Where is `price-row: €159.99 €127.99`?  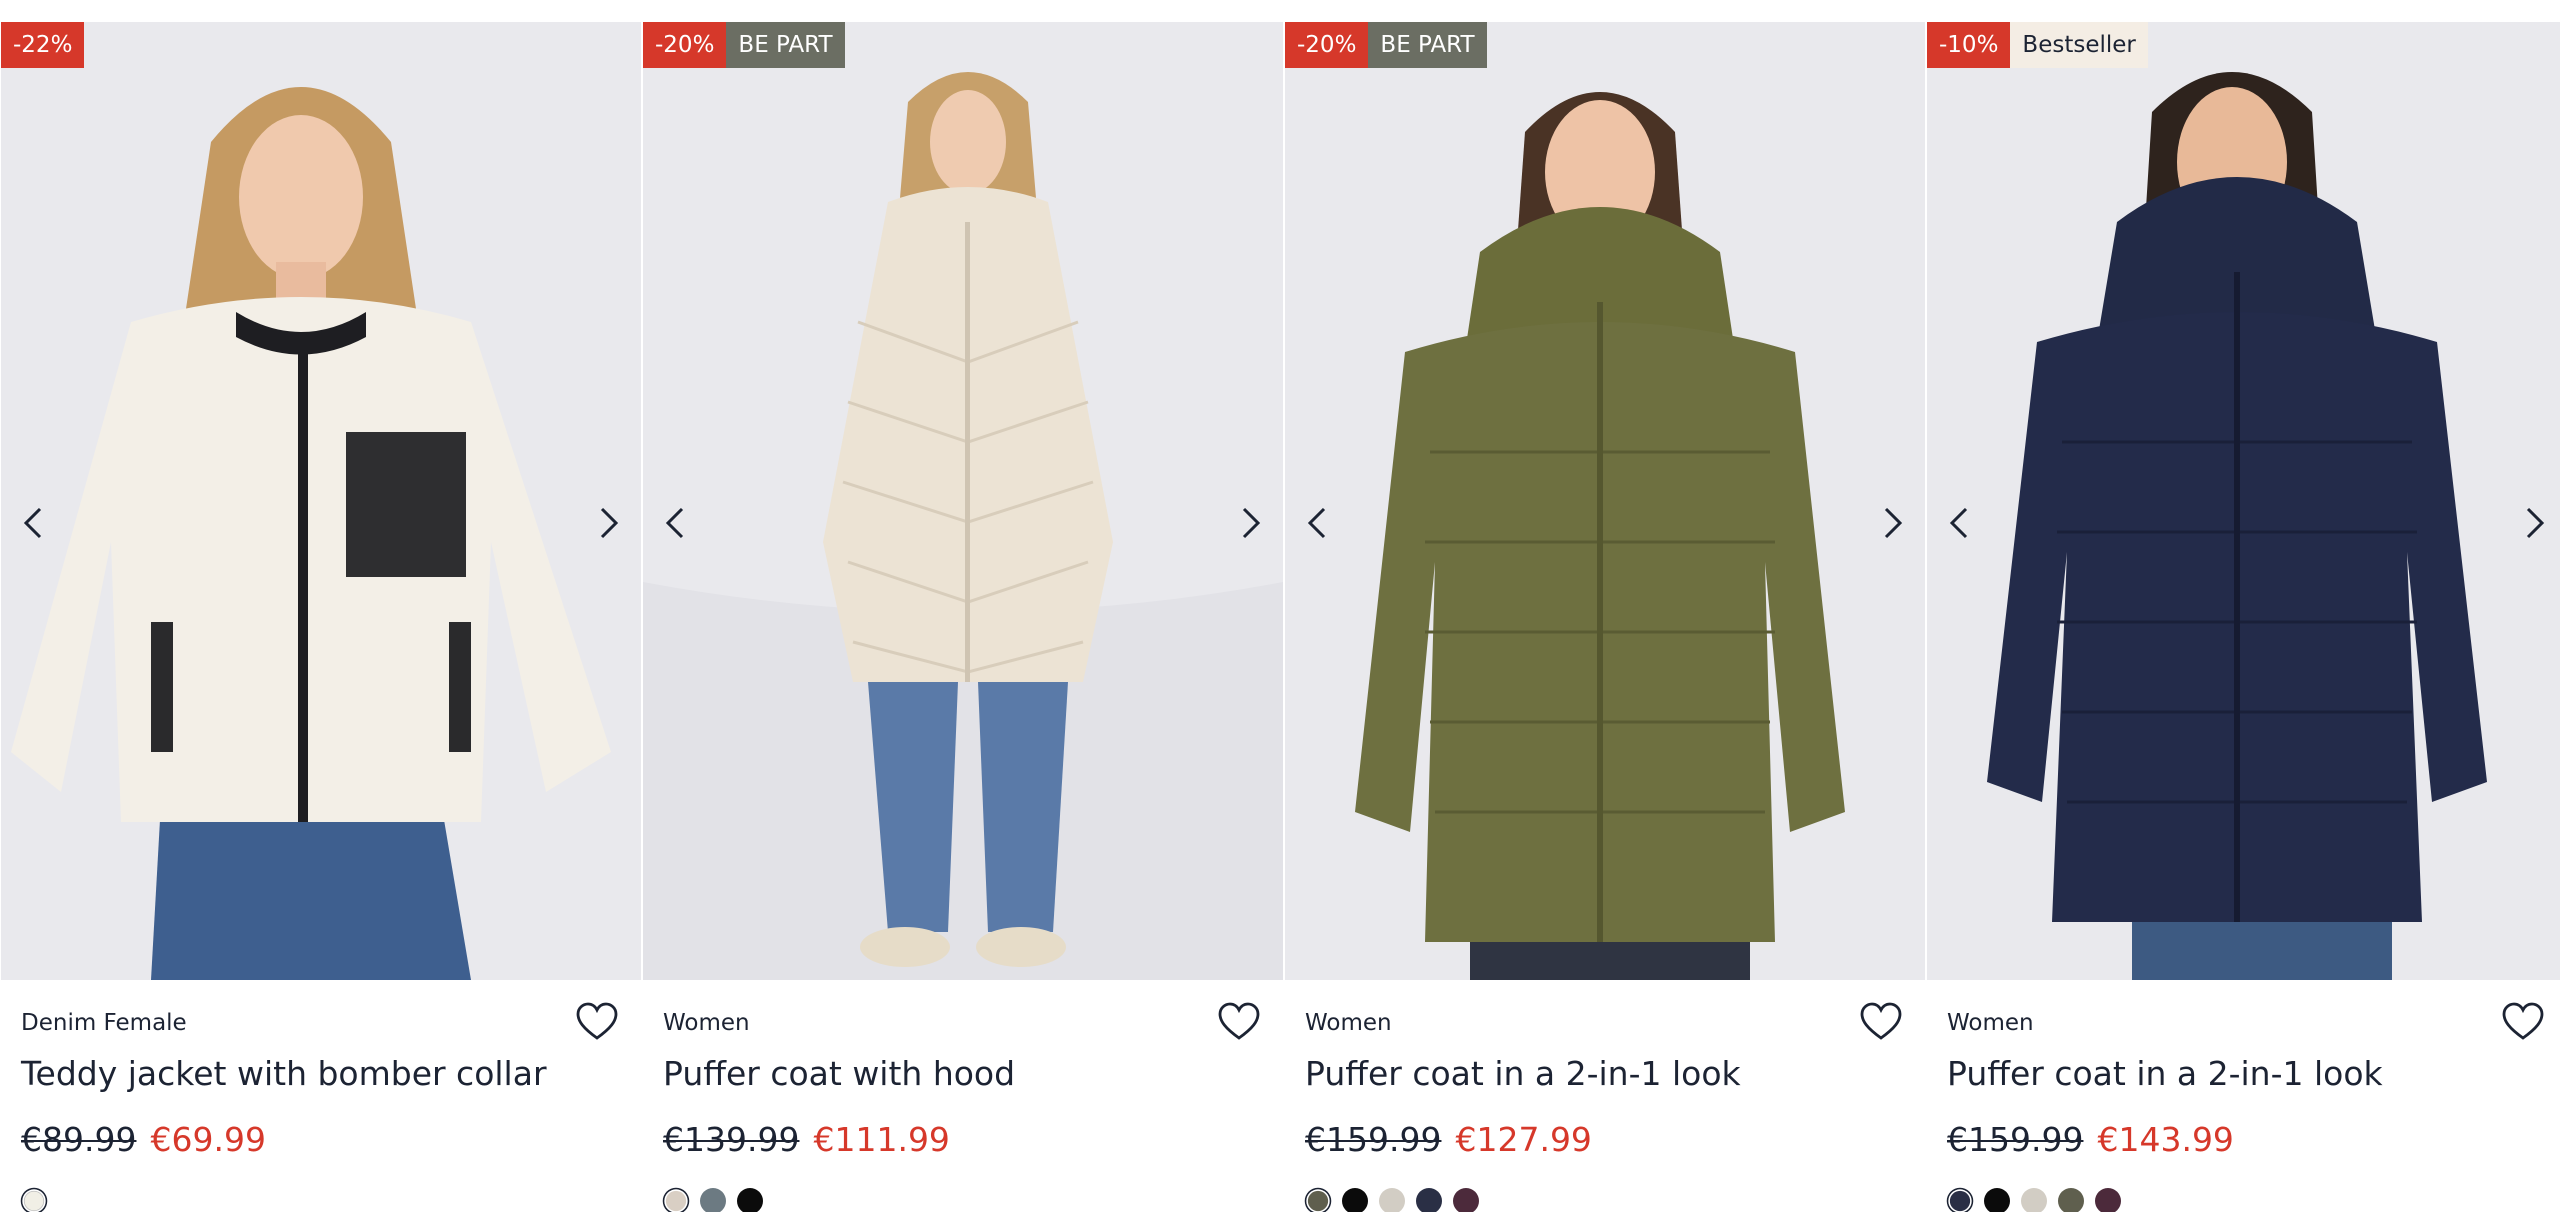 price-row: €159.99 €127.99 is located at coordinates (1448, 1139).